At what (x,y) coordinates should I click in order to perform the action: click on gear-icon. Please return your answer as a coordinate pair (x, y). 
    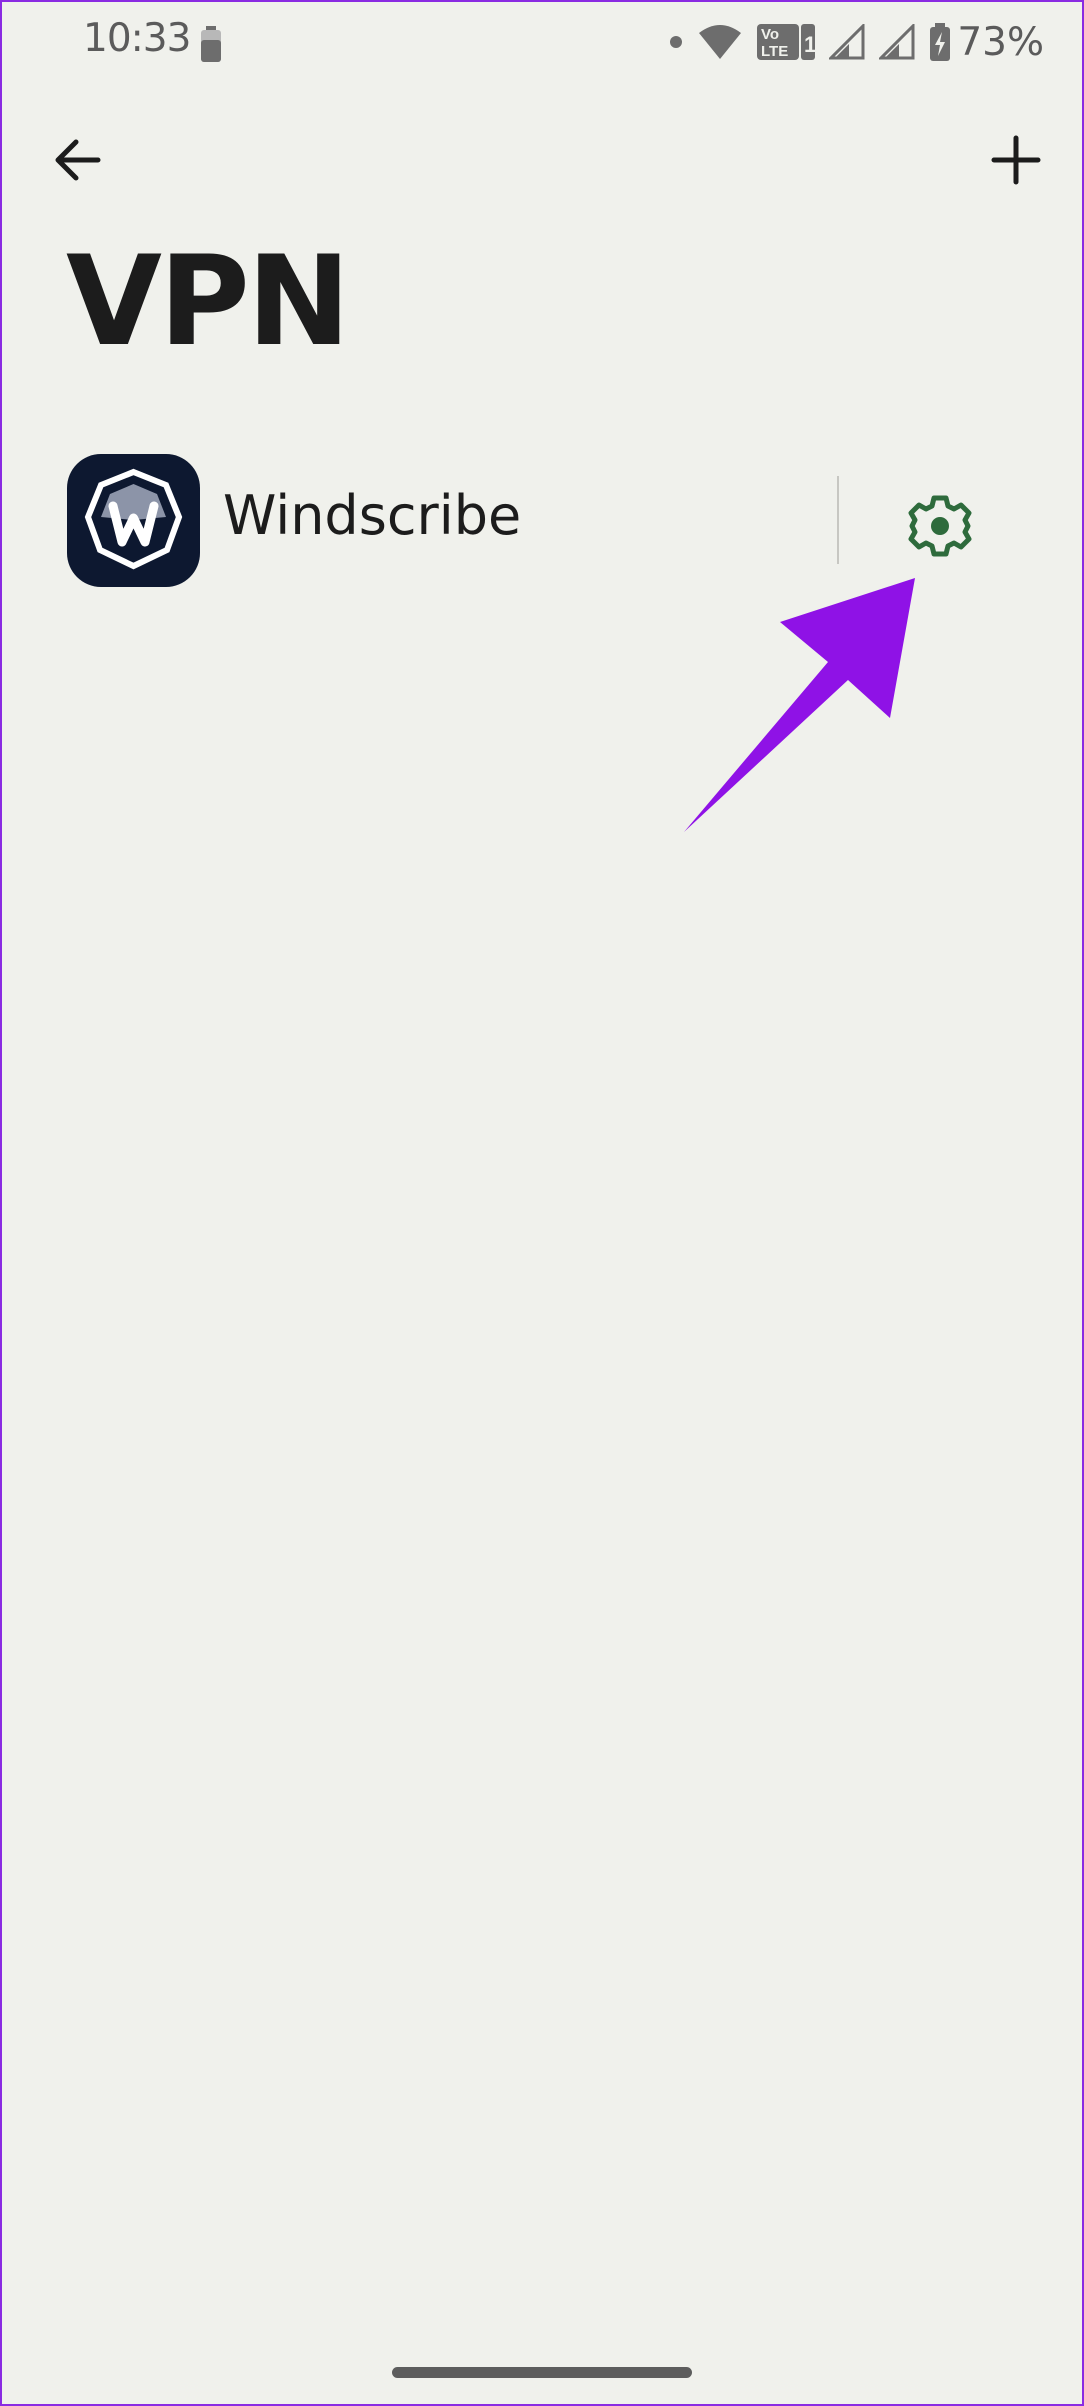
    Looking at the image, I should click on (940, 526).